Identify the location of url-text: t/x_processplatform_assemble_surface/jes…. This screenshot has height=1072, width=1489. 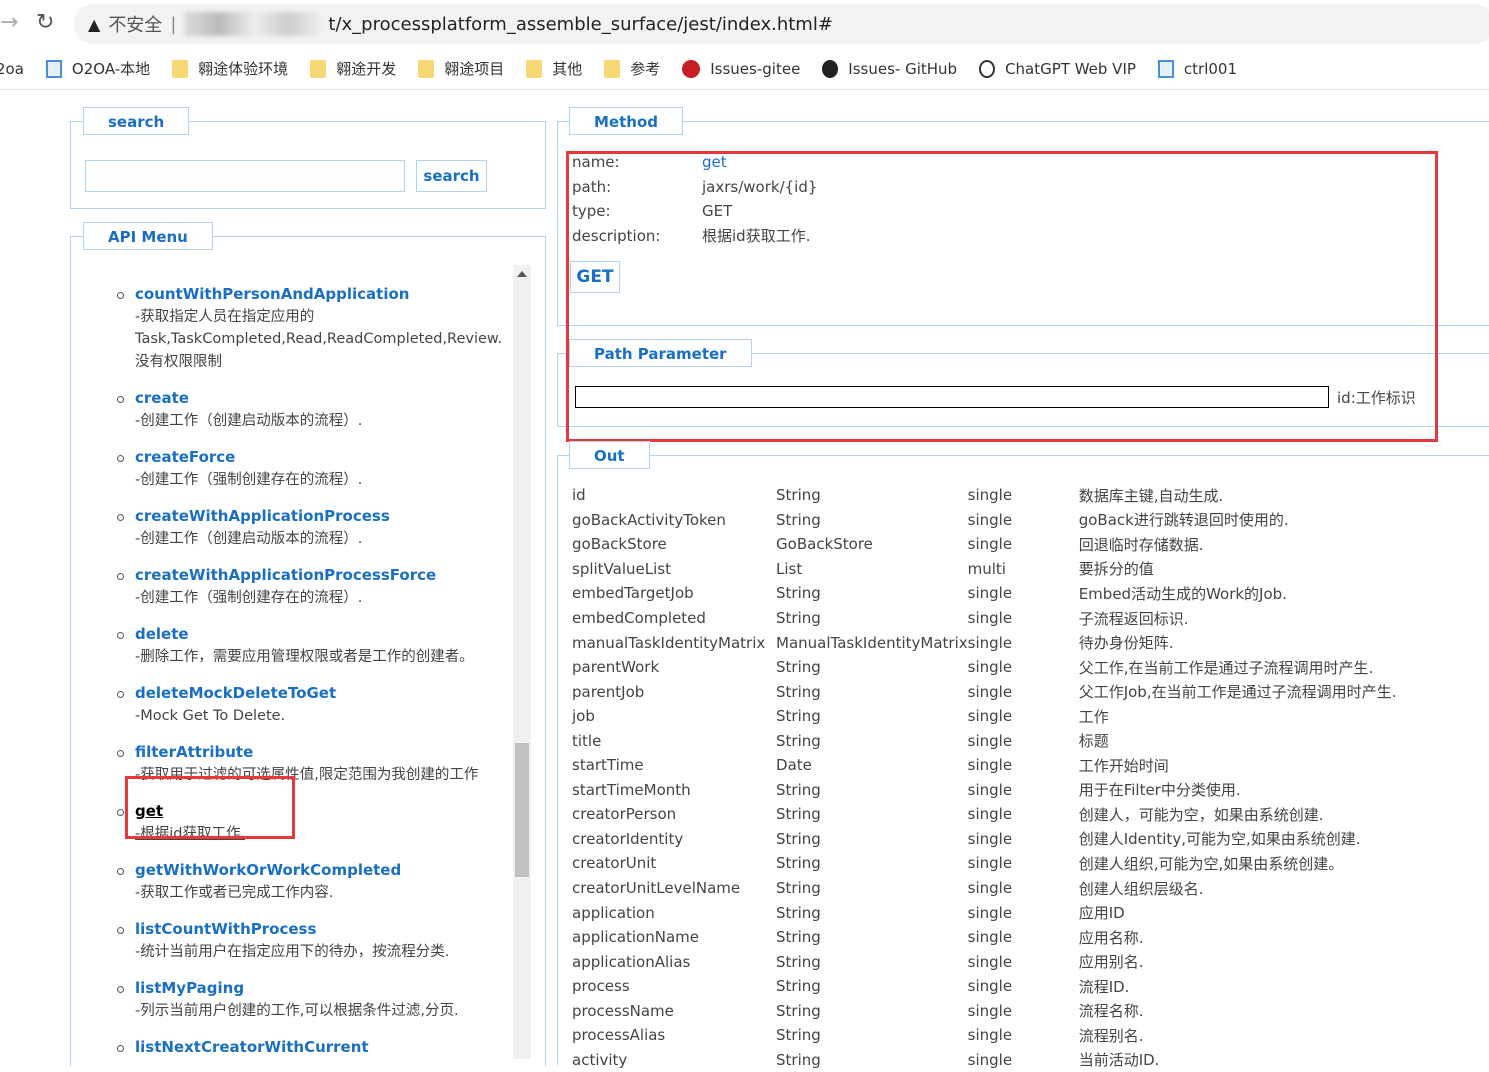
(580, 24).